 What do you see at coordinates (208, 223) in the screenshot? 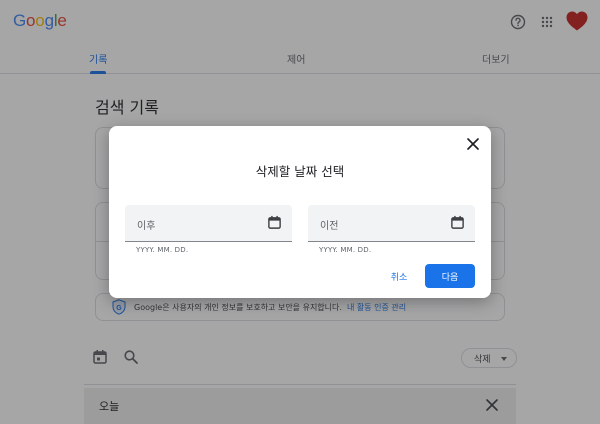
I see `after-date-field: 이후` at bounding box center [208, 223].